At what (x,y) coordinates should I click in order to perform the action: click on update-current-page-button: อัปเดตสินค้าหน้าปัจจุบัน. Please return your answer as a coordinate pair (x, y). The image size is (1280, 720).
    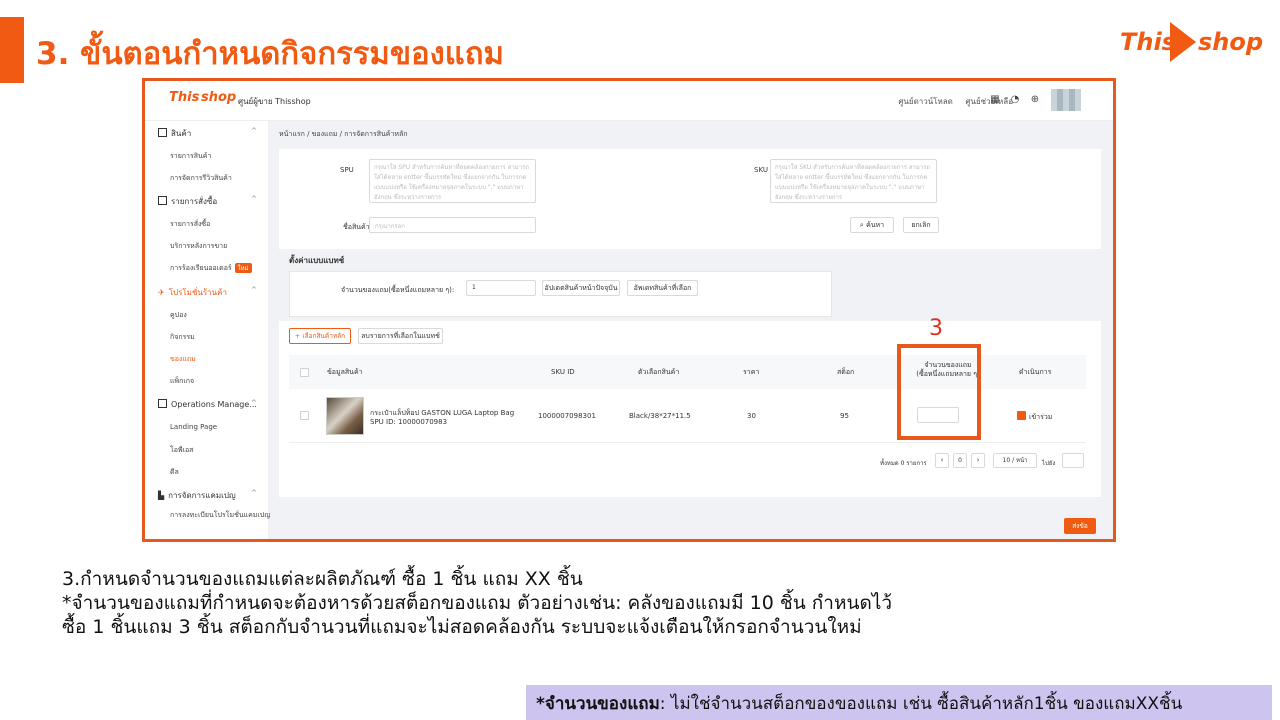
    Looking at the image, I should click on (581, 288).